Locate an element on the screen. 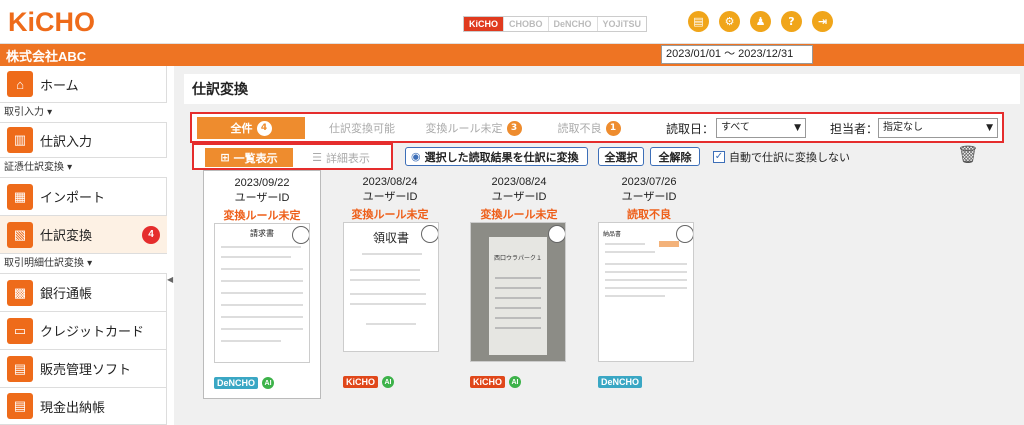 The height and width of the screenshot is (425, 1024). sidebar-item-cash: ▤ 現金出納帳 is located at coordinates (83, 406).